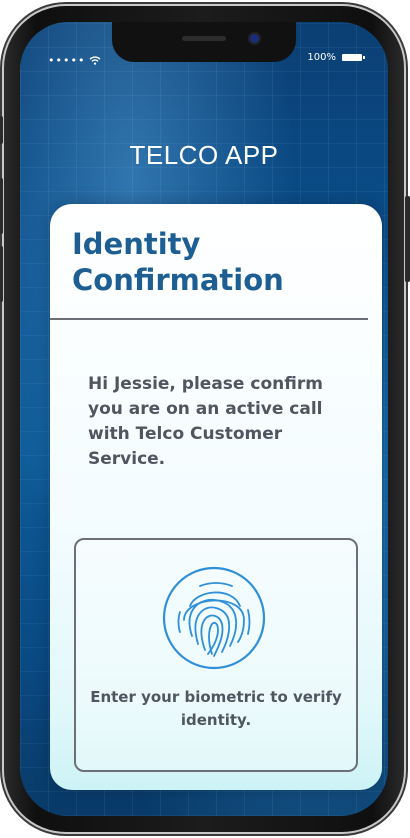 The width and height of the screenshot is (410, 838). Describe the element at coordinates (67, 60) in the screenshot. I see `signal-strength: •••••` at that location.